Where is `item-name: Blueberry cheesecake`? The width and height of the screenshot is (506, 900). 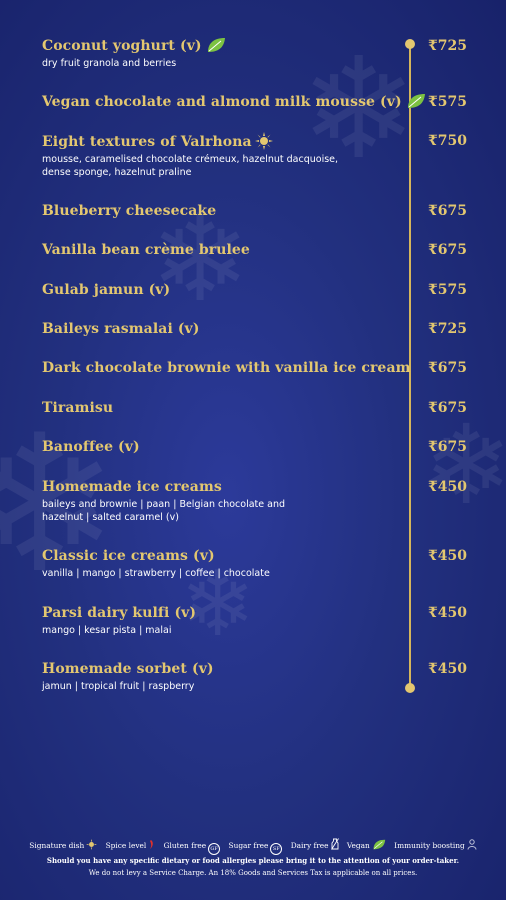
item-name: Blueberry cheesecake is located at coordinates (129, 211).